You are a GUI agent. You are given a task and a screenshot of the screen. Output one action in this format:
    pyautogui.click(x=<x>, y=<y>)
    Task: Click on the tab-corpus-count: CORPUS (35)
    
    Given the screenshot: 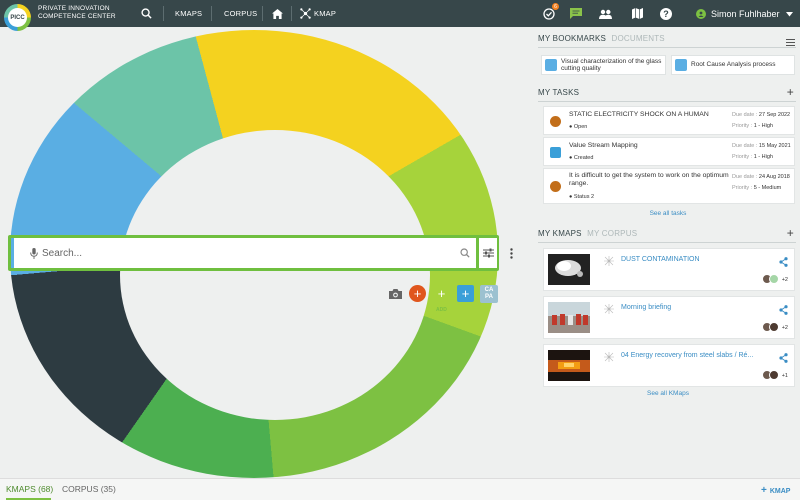 What is the action you would take?
    pyautogui.click(x=89, y=489)
    